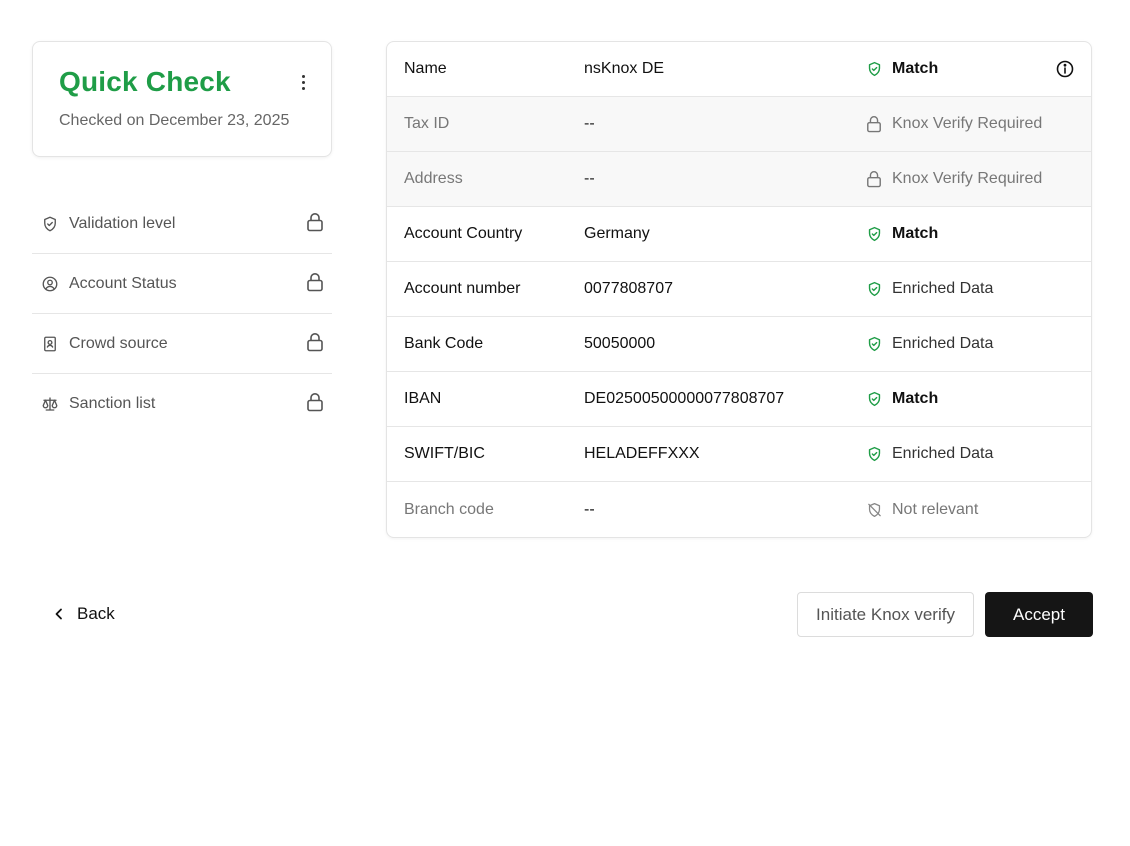 The width and height of the screenshot is (1130, 846). I want to click on field-value: Germany, so click(617, 233).